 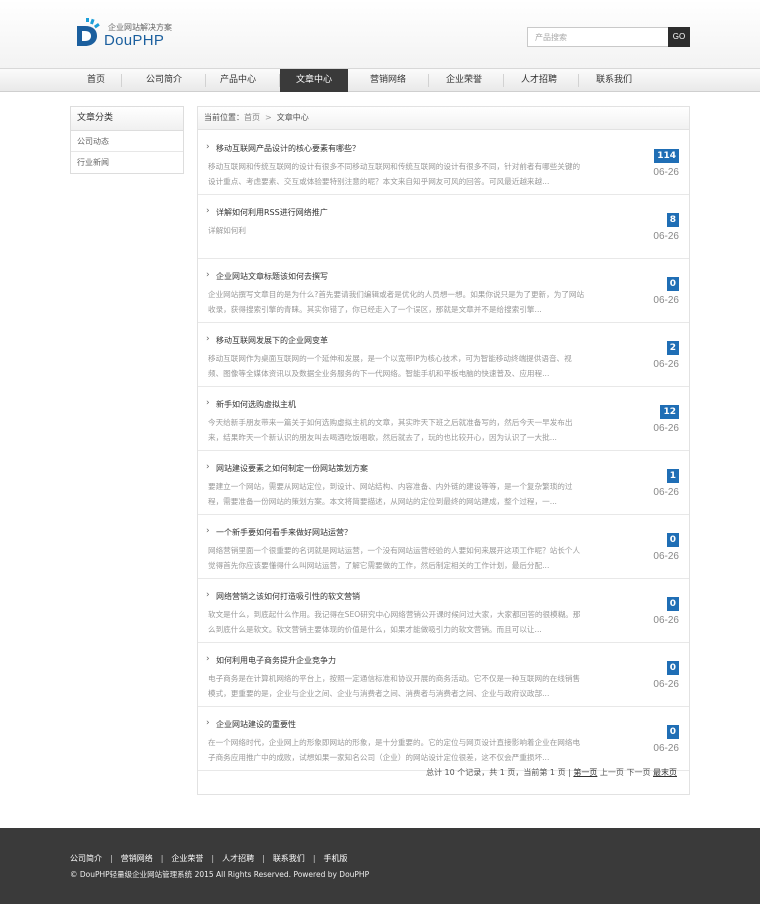 What do you see at coordinates (443, 118) in the screenshot?
I see `breadcrumb: 当前位置：首页 > 文章中心` at bounding box center [443, 118].